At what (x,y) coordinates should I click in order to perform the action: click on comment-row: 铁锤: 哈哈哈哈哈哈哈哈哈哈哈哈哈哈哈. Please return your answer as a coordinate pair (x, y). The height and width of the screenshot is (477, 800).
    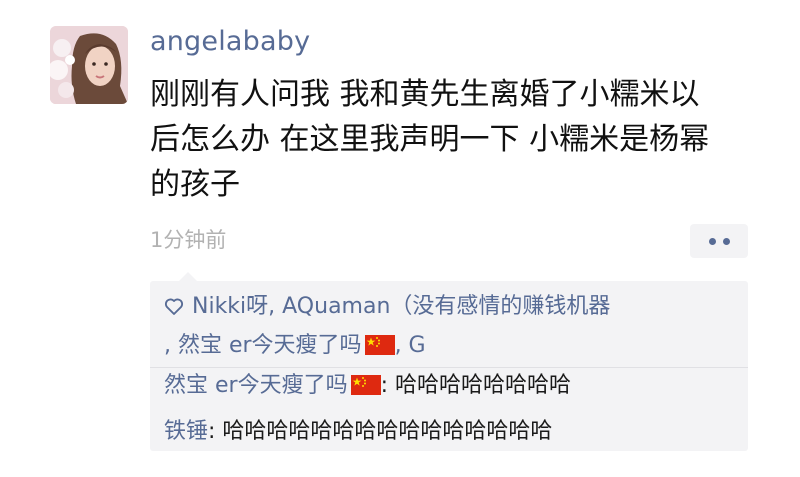
    Looking at the image, I should click on (452, 432).